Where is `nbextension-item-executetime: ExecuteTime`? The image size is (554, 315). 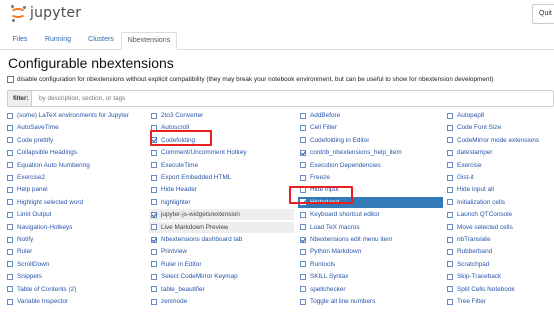
nbextension-item-executetime: ExecuteTime is located at coordinates (174, 165).